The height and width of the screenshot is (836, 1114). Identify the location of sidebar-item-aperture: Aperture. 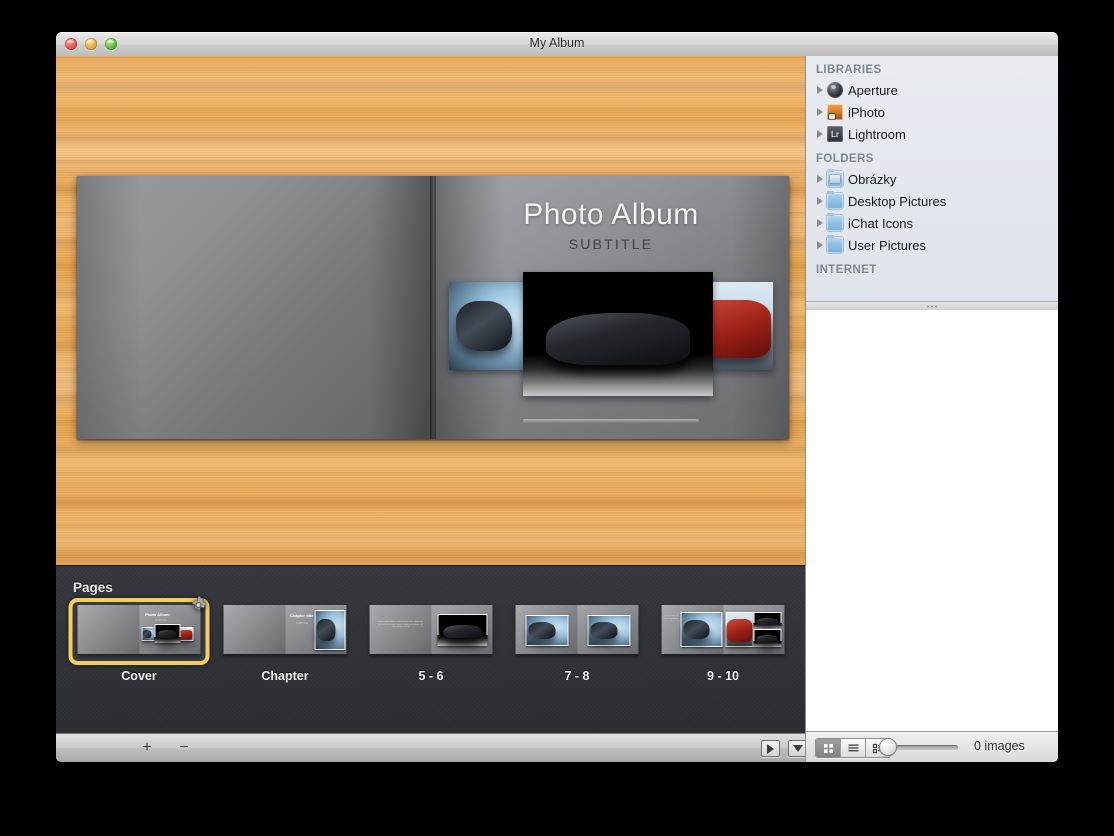
(932, 90).